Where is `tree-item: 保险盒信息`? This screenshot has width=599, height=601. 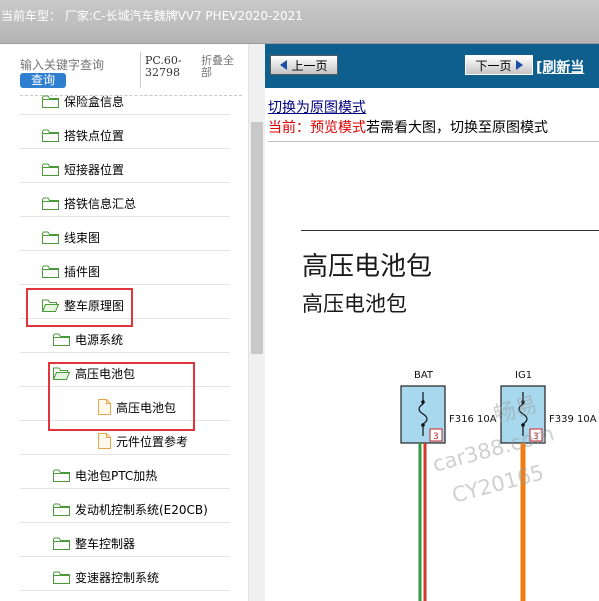 tree-item: 保险盒信息 is located at coordinates (83, 101).